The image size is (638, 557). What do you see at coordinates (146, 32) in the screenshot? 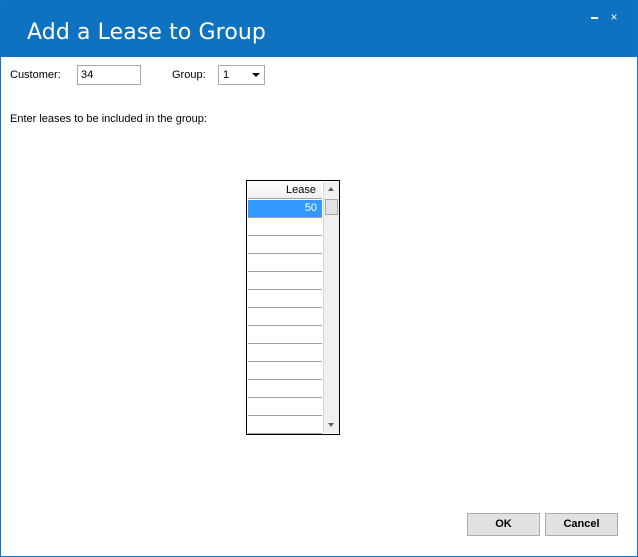
I see `dialog-title: Add a Lease to Group` at bounding box center [146, 32].